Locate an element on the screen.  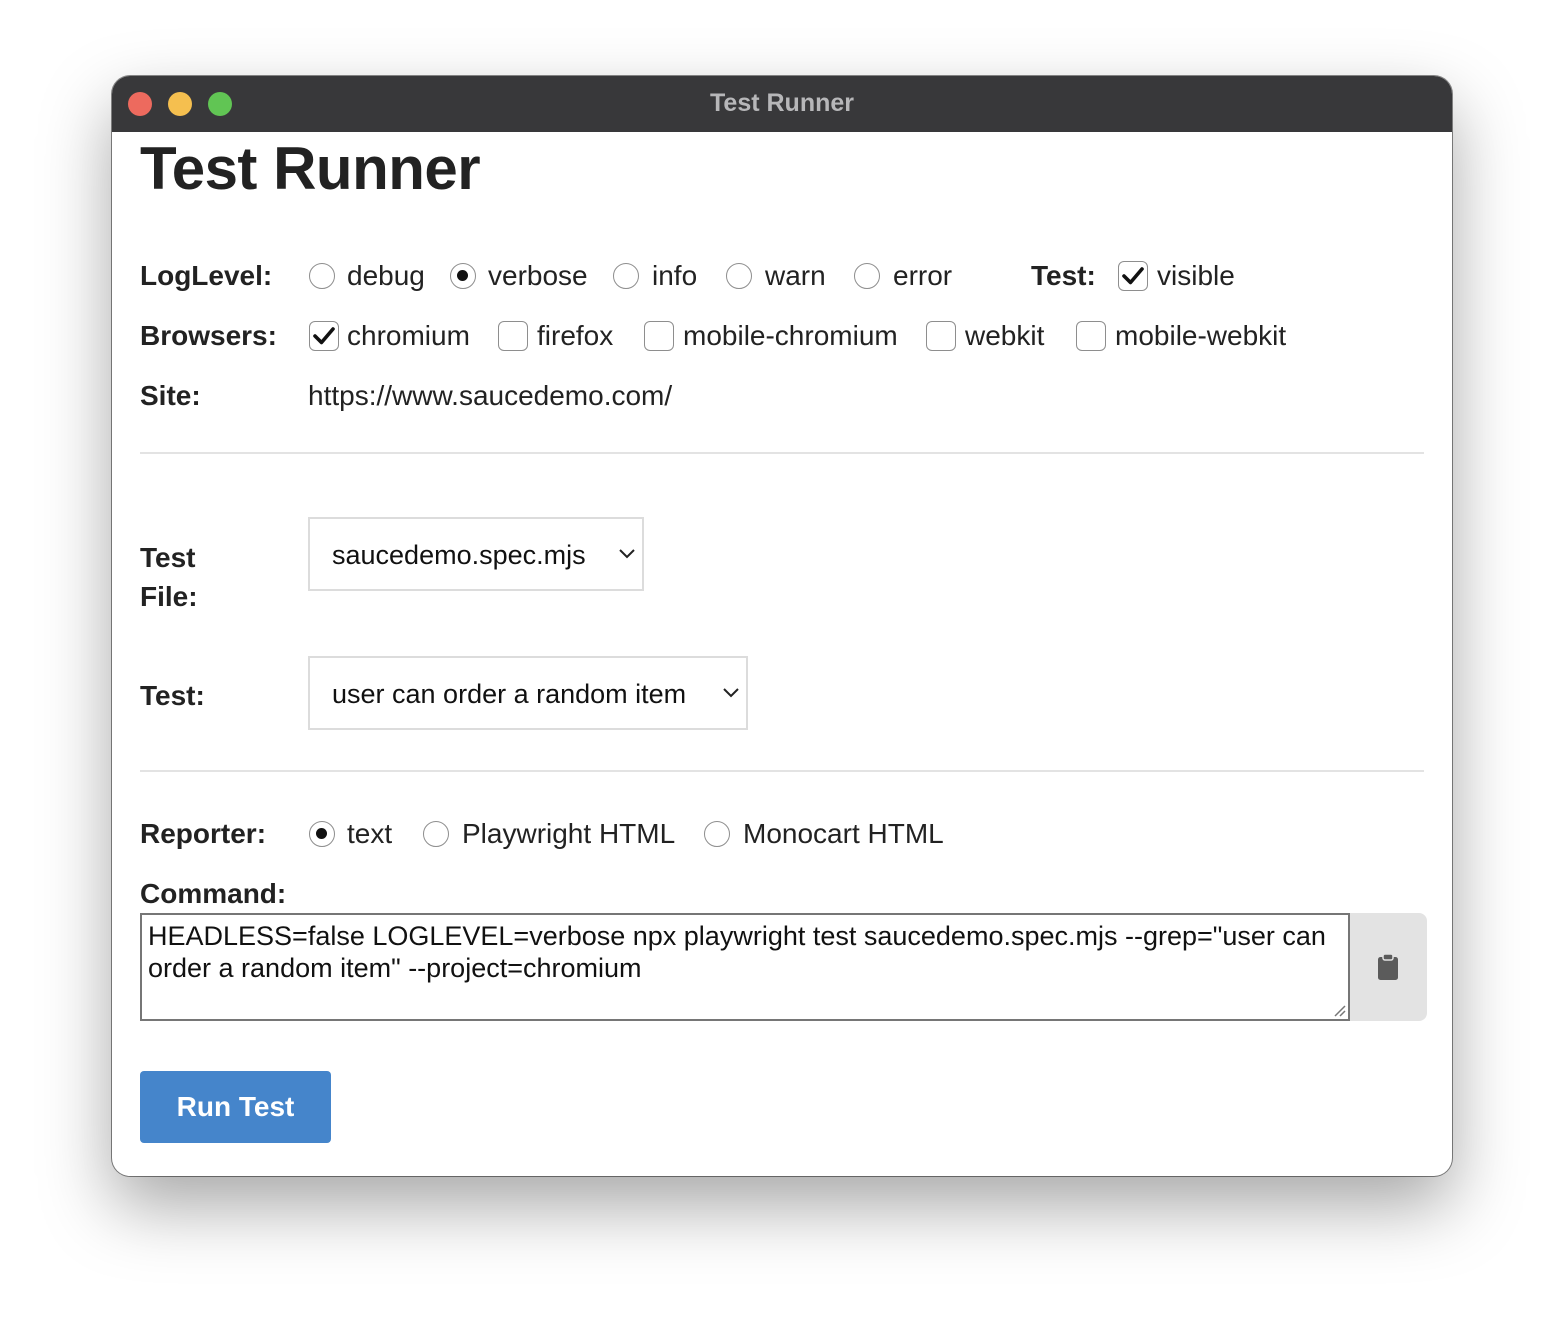
run-test-button: Run Test is located at coordinates (235, 1107).